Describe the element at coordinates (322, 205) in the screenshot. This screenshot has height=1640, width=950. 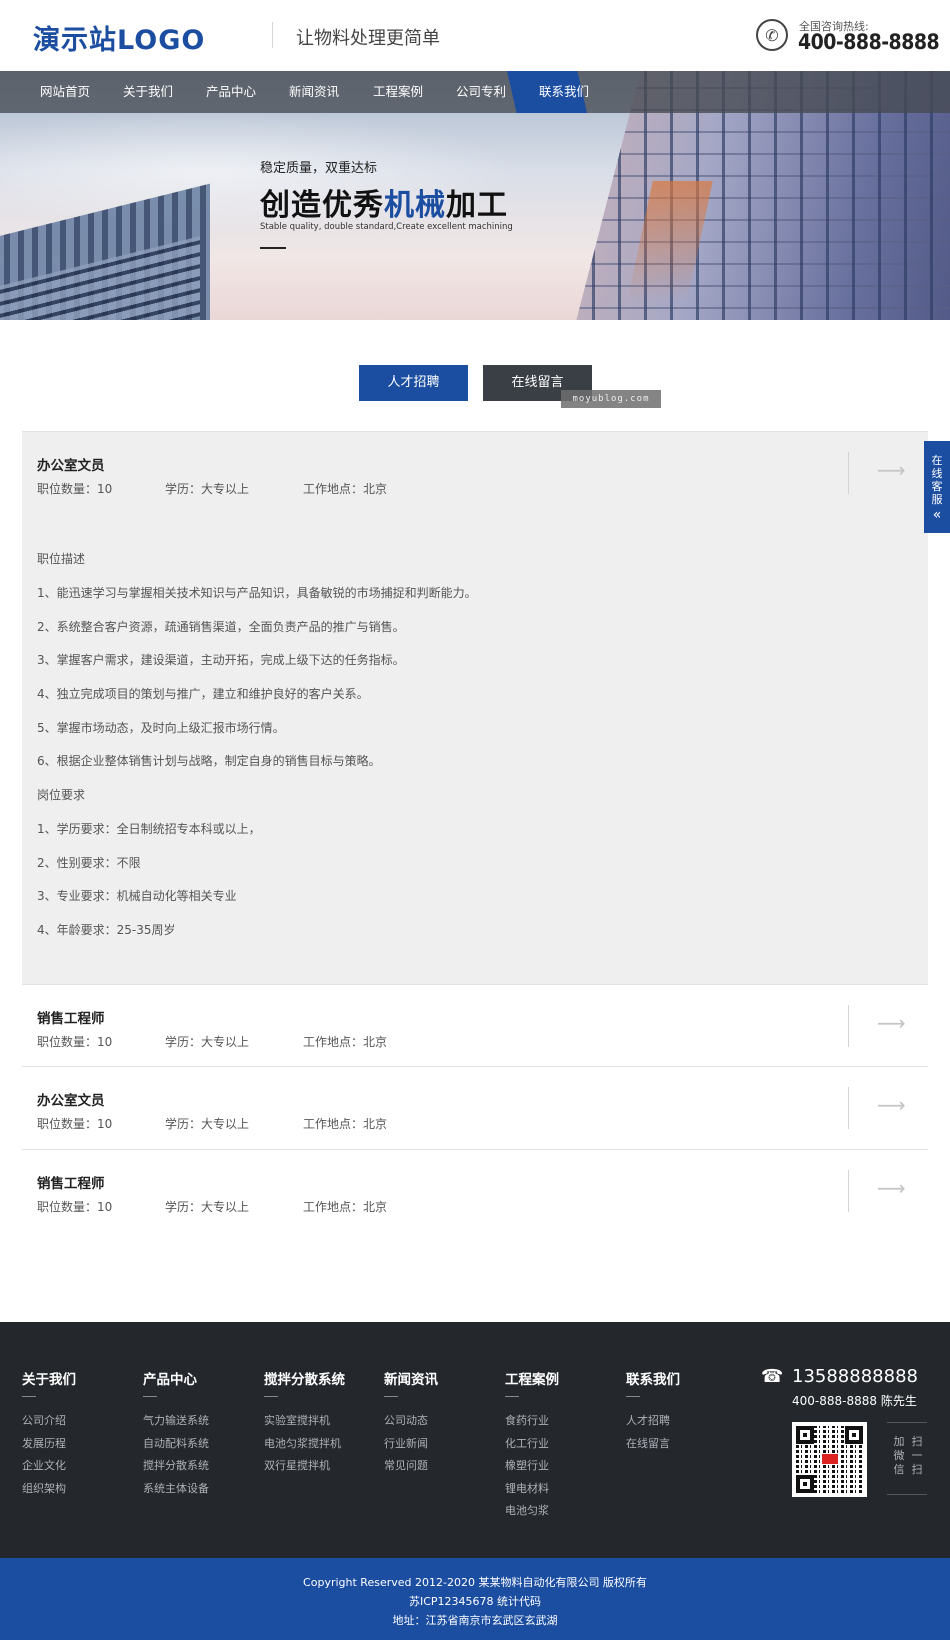
I see `banner-title-part1: 创造优秀` at that location.